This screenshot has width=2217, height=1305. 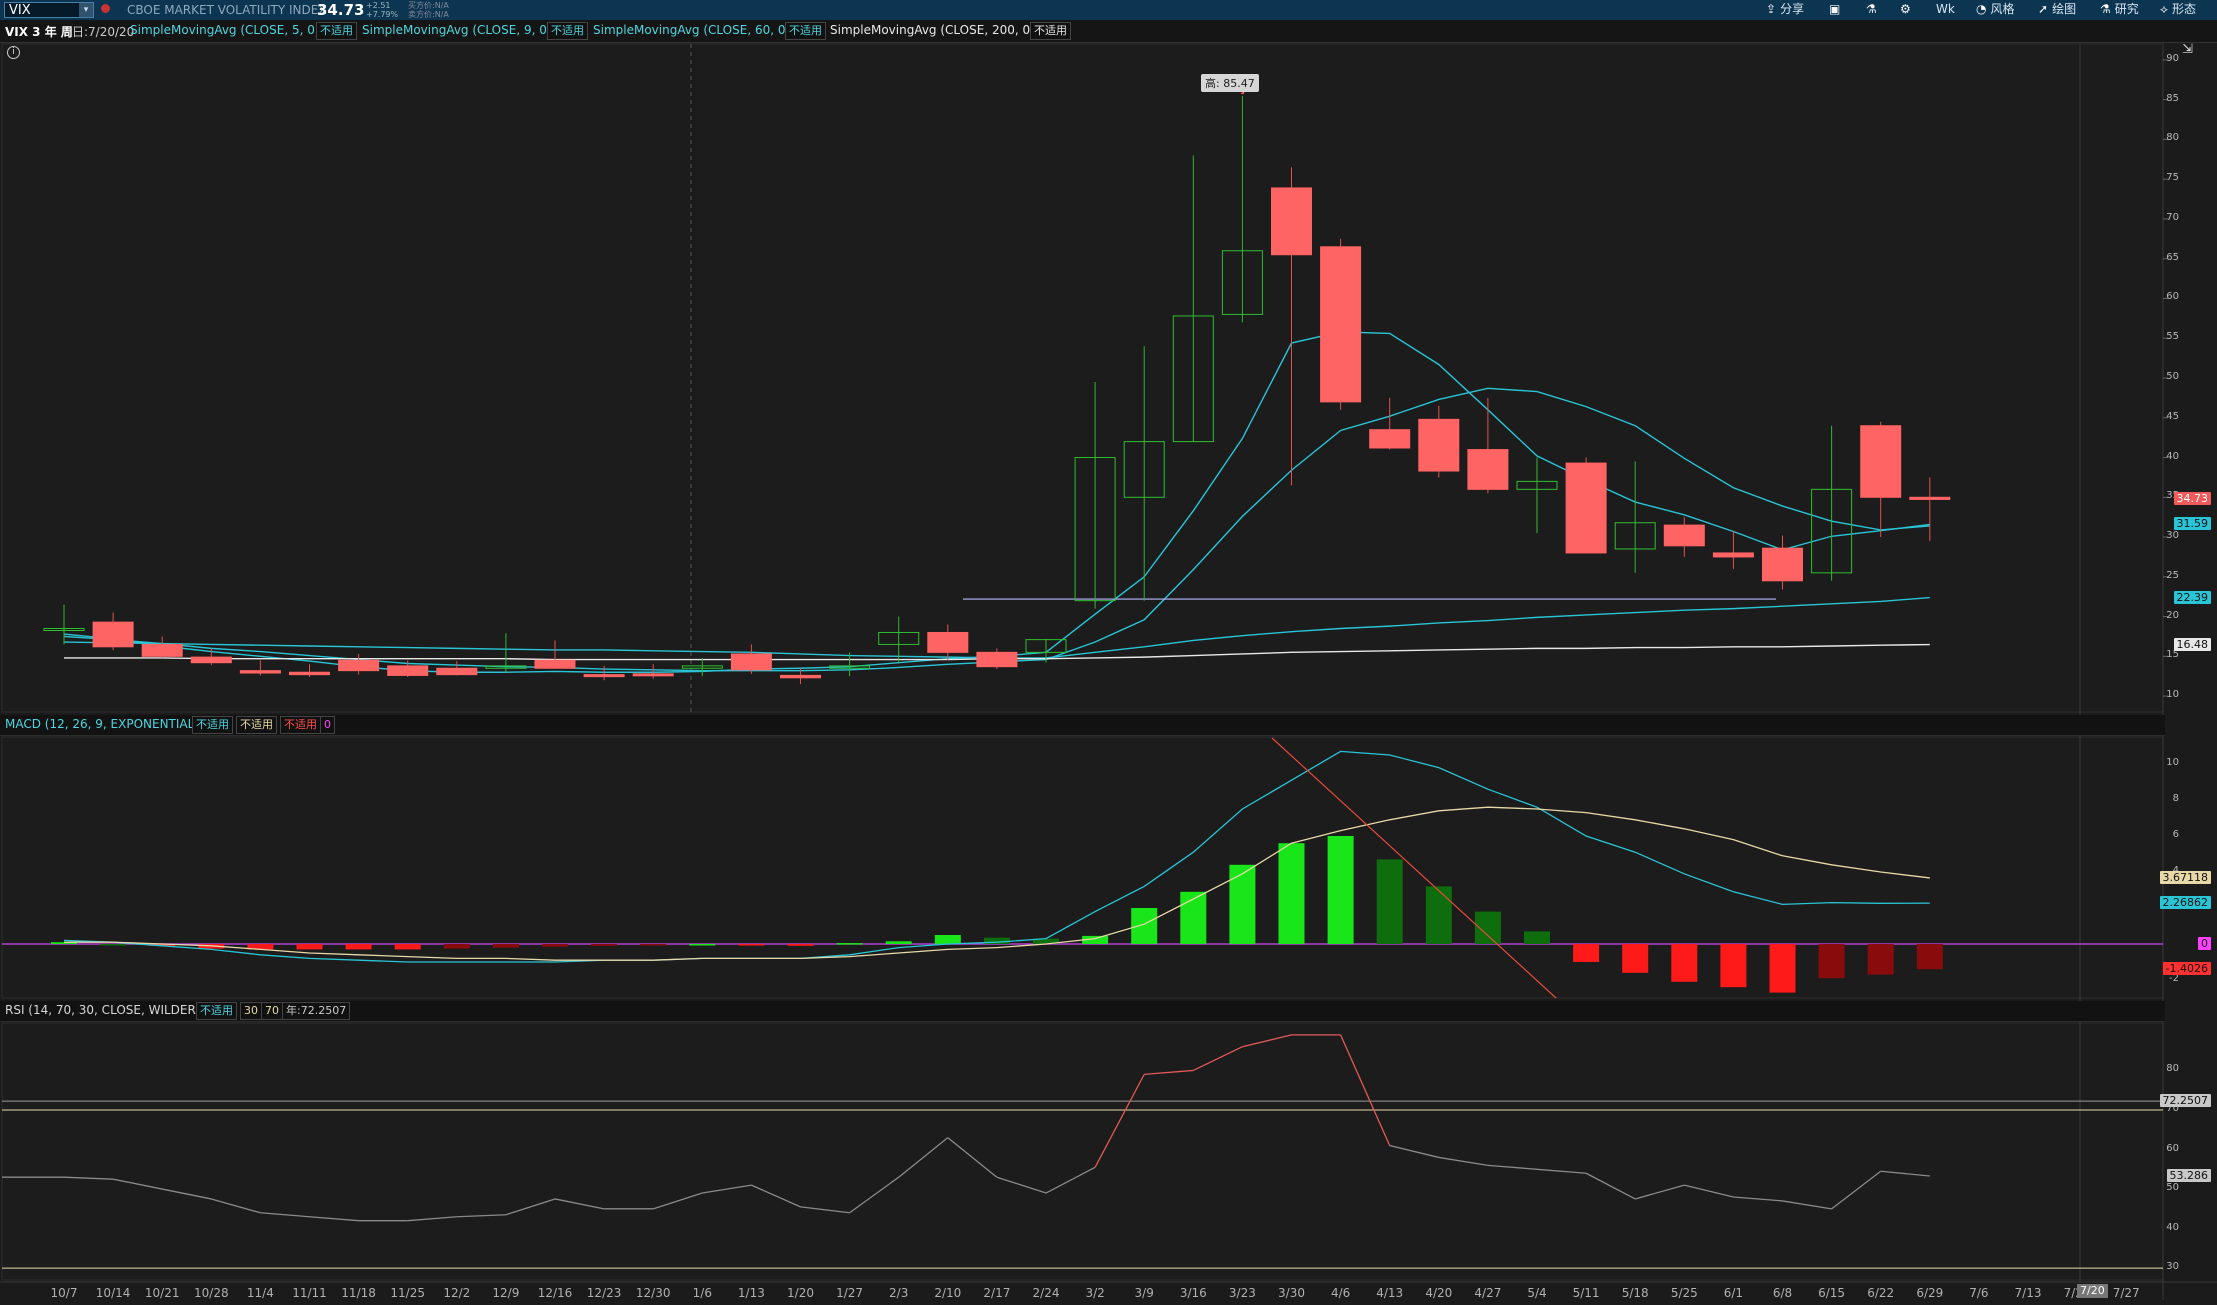 I want to click on time-tick: 2/17, so click(x=997, y=1293).